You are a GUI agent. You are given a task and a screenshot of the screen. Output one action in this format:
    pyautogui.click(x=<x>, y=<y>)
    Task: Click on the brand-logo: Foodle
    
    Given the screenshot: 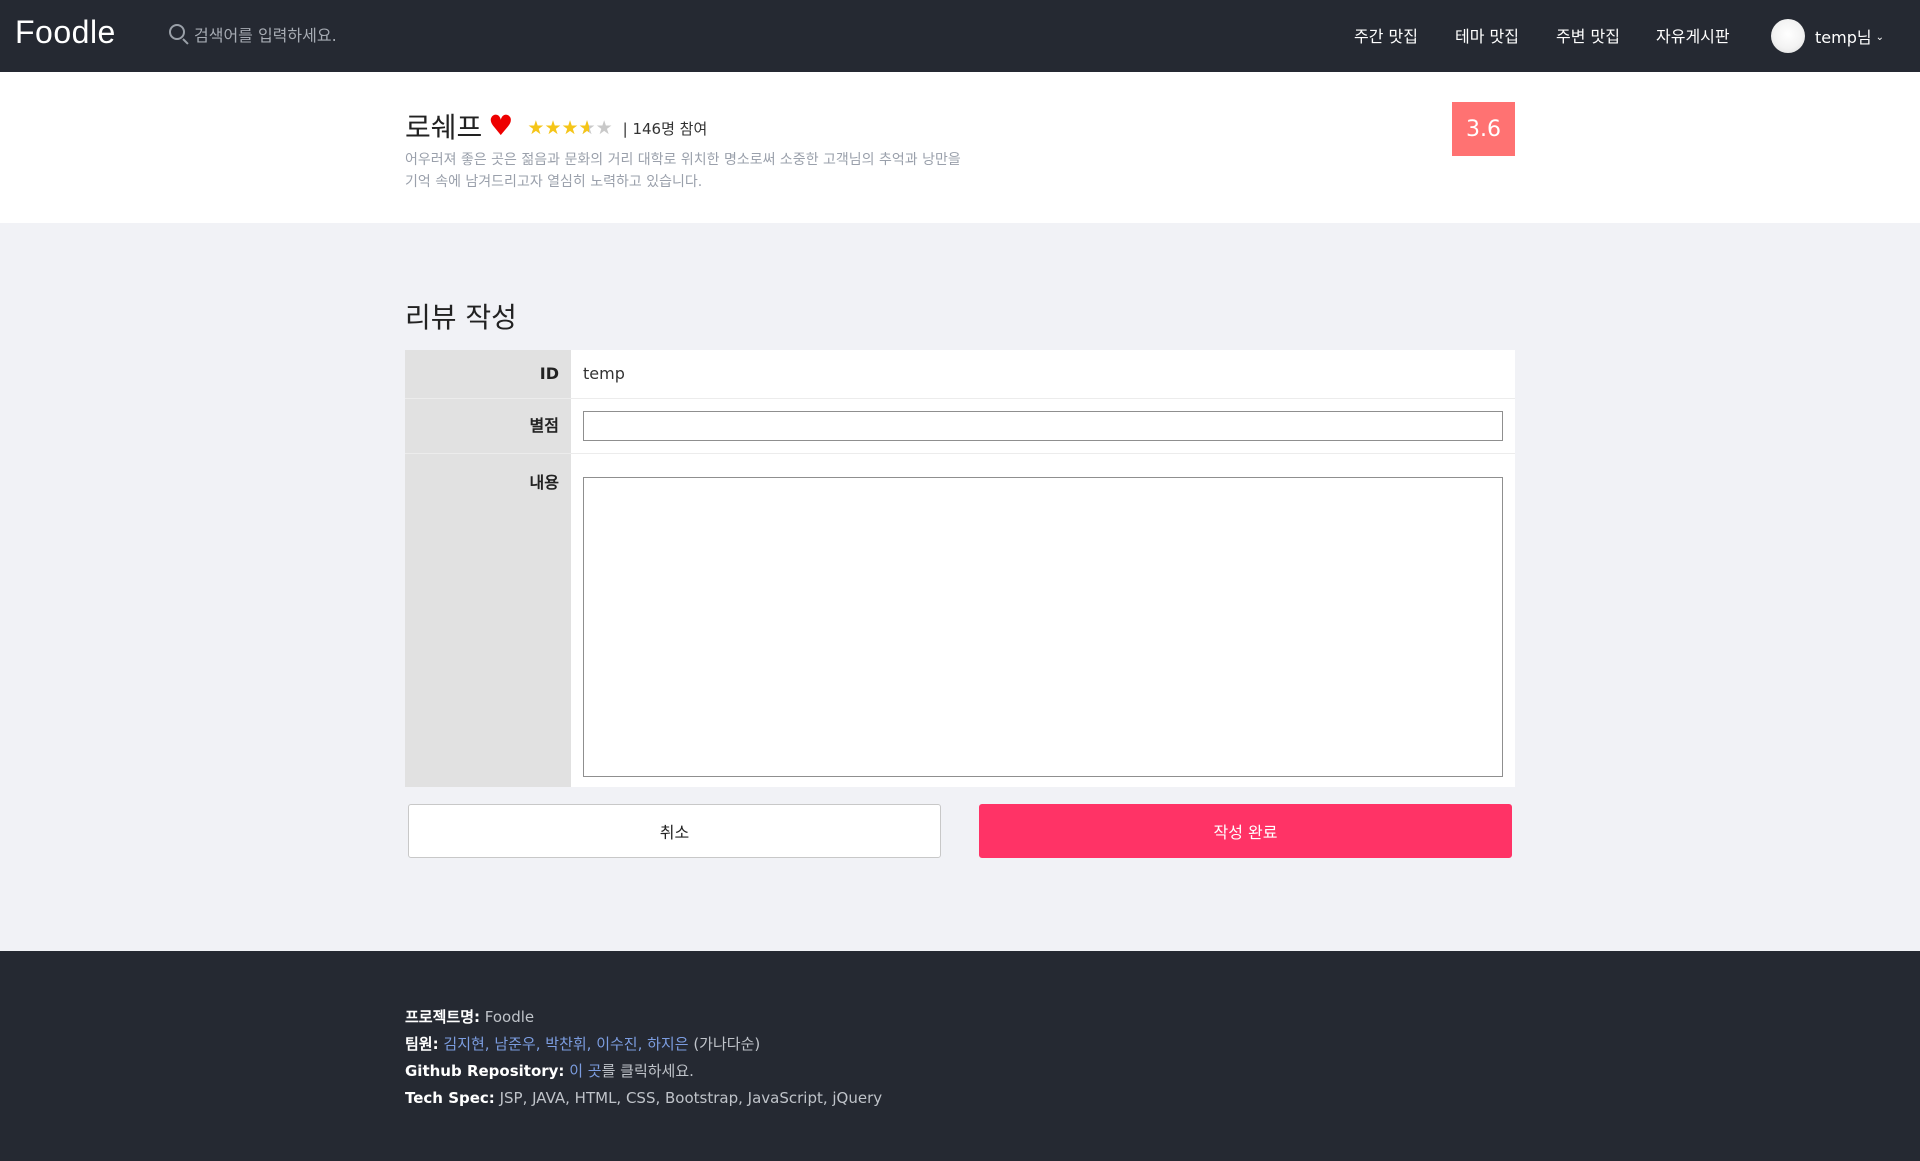 What is the action you would take?
    pyautogui.click(x=65, y=32)
    